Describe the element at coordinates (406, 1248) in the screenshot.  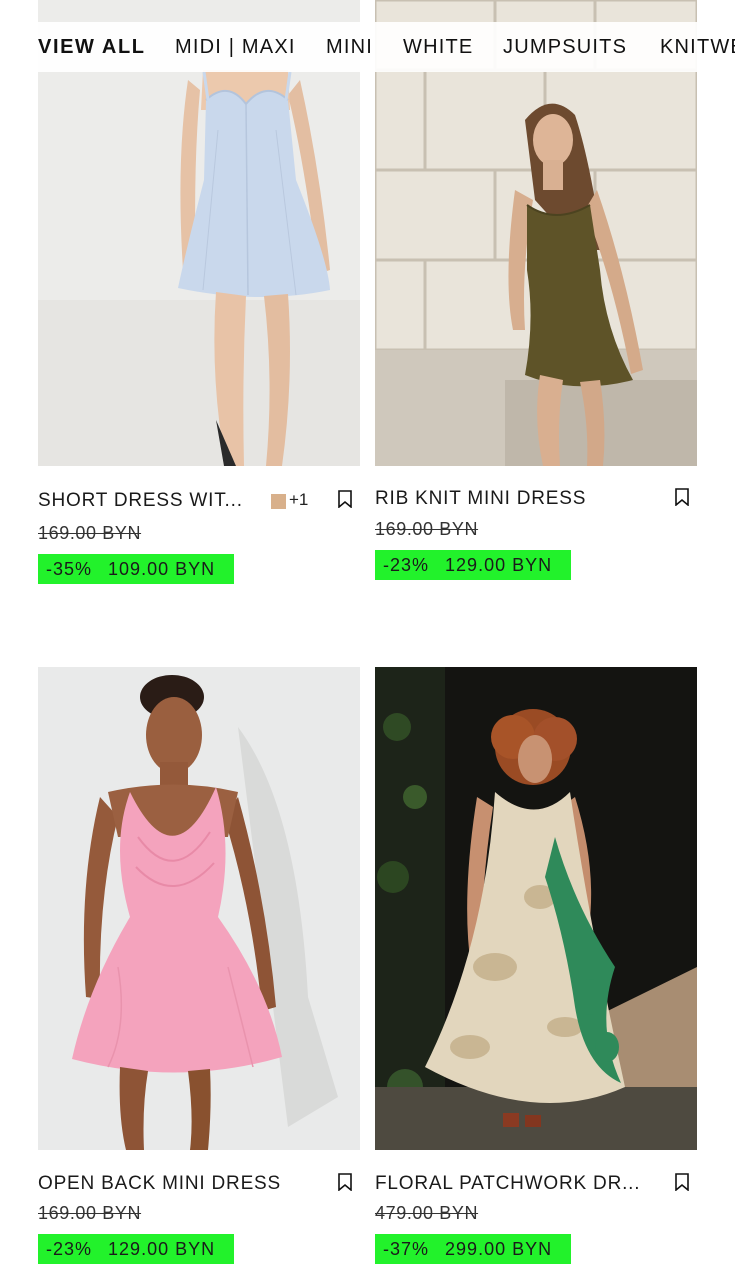
I see `discount-percent: -37%` at that location.